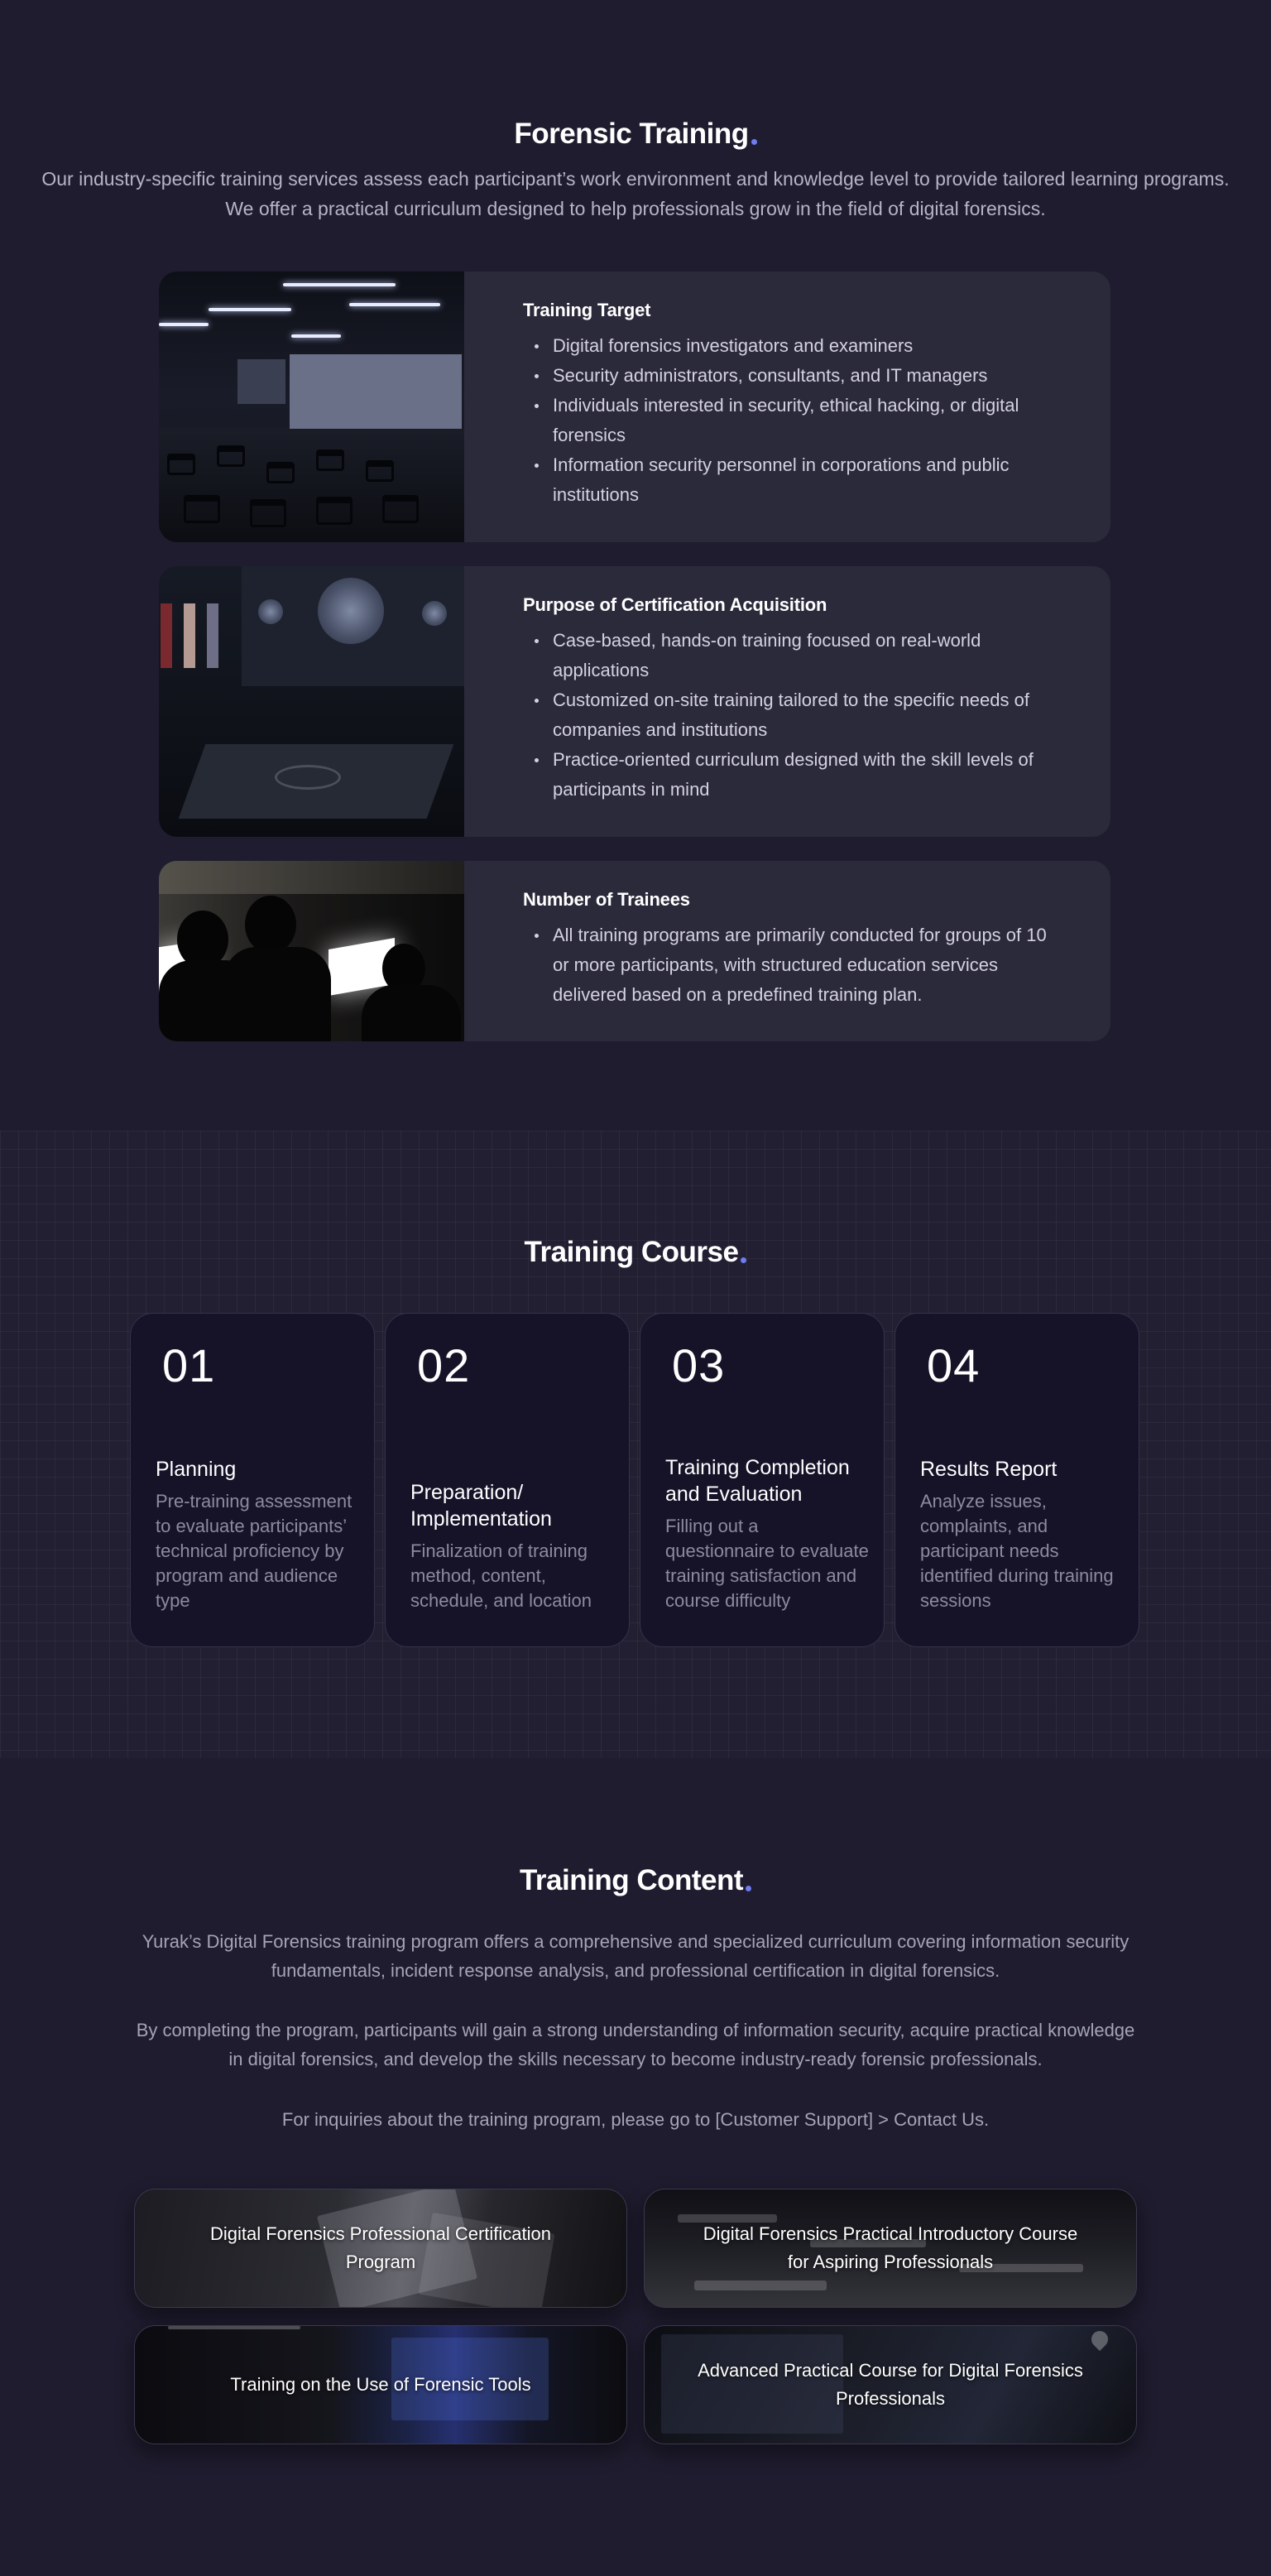 This screenshot has width=1271, height=2576. I want to click on conference-photo, so click(311, 701).